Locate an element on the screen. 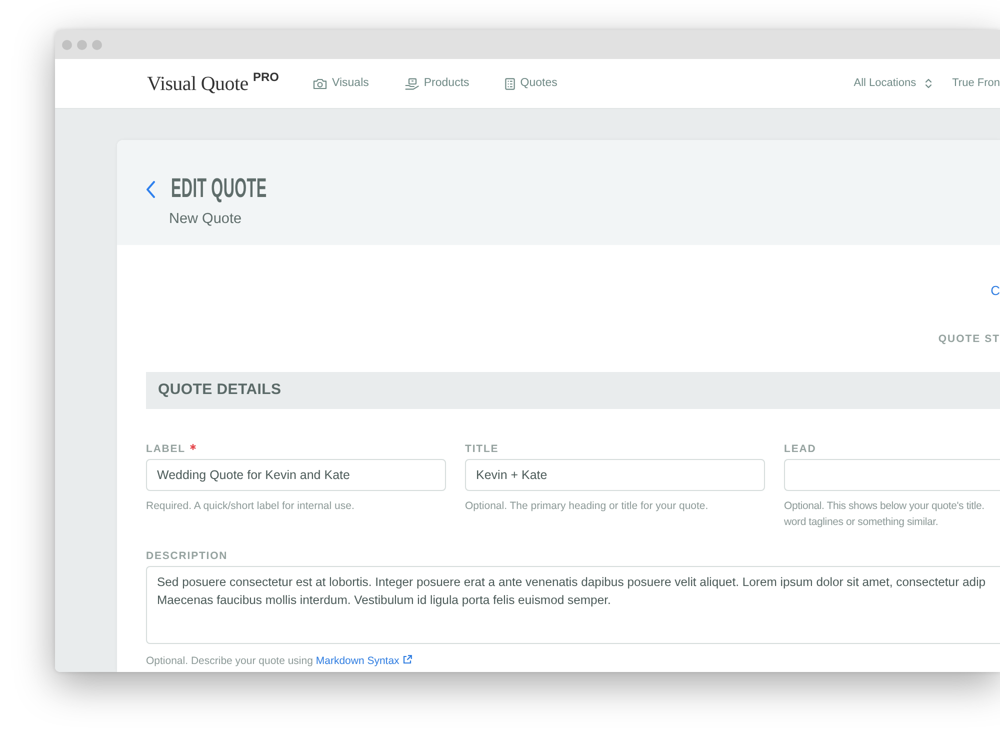  help-text: Optional. The primary heading or title for your quote. is located at coordinates (587, 506).